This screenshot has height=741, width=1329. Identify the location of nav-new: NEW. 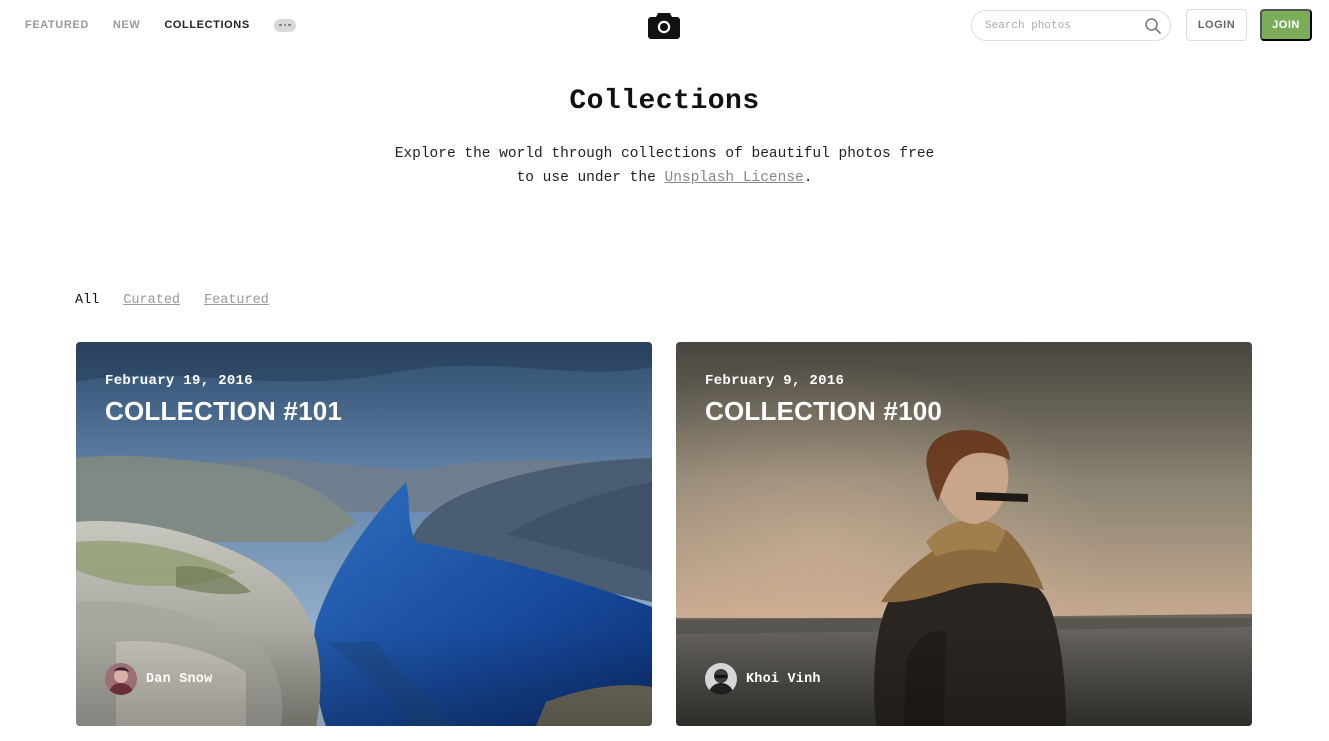
(126, 25).